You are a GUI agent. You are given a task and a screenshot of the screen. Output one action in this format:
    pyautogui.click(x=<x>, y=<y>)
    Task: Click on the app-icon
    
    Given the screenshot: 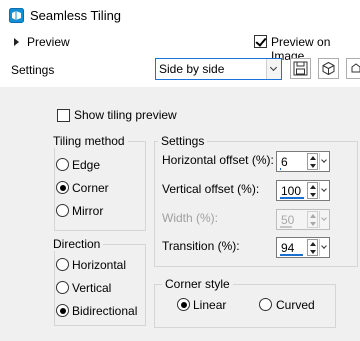 What is the action you would take?
    pyautogui.click(x=16, y=15)
    